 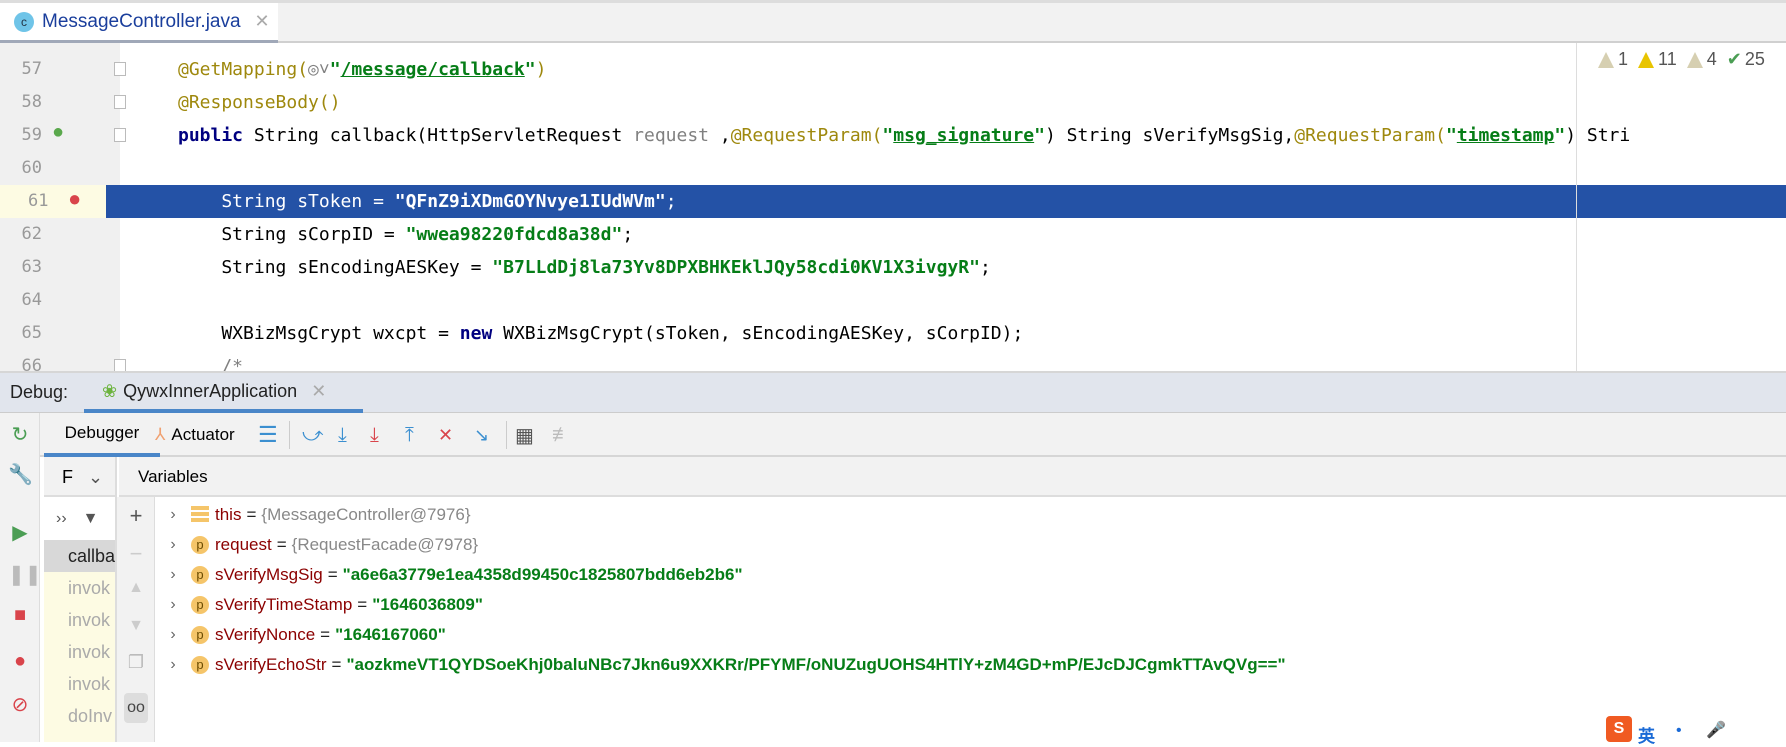 I want to click on stop-icon: ■, so click(x=20, y=615).